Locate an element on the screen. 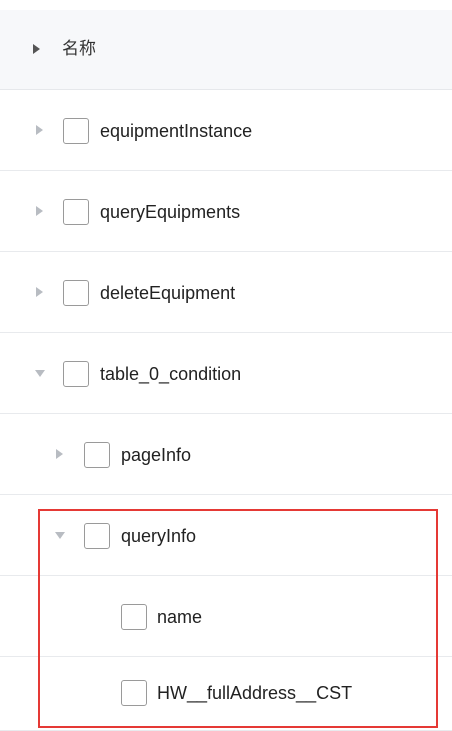  tree-row-label: queryEquipments is located at coordinates (170, 212).